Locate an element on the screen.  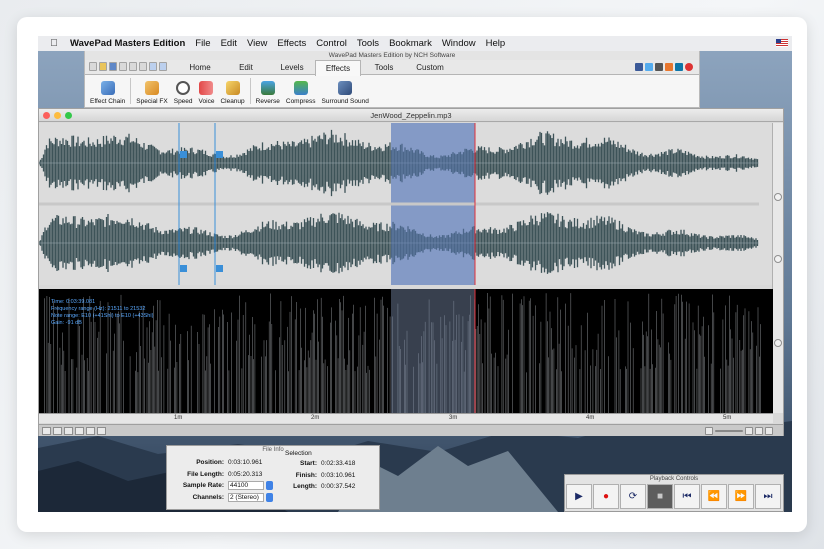
help-ring-icon is located at coordinates (689, 67).